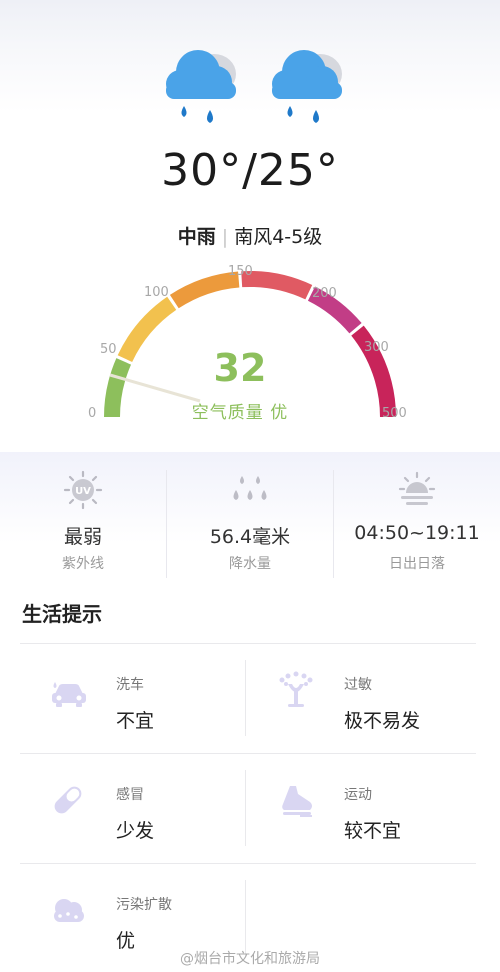 This screenshot has width=500, height=972. I want to click on sunrise-sunset-value: 04:50~19:11, so click(417, 533).